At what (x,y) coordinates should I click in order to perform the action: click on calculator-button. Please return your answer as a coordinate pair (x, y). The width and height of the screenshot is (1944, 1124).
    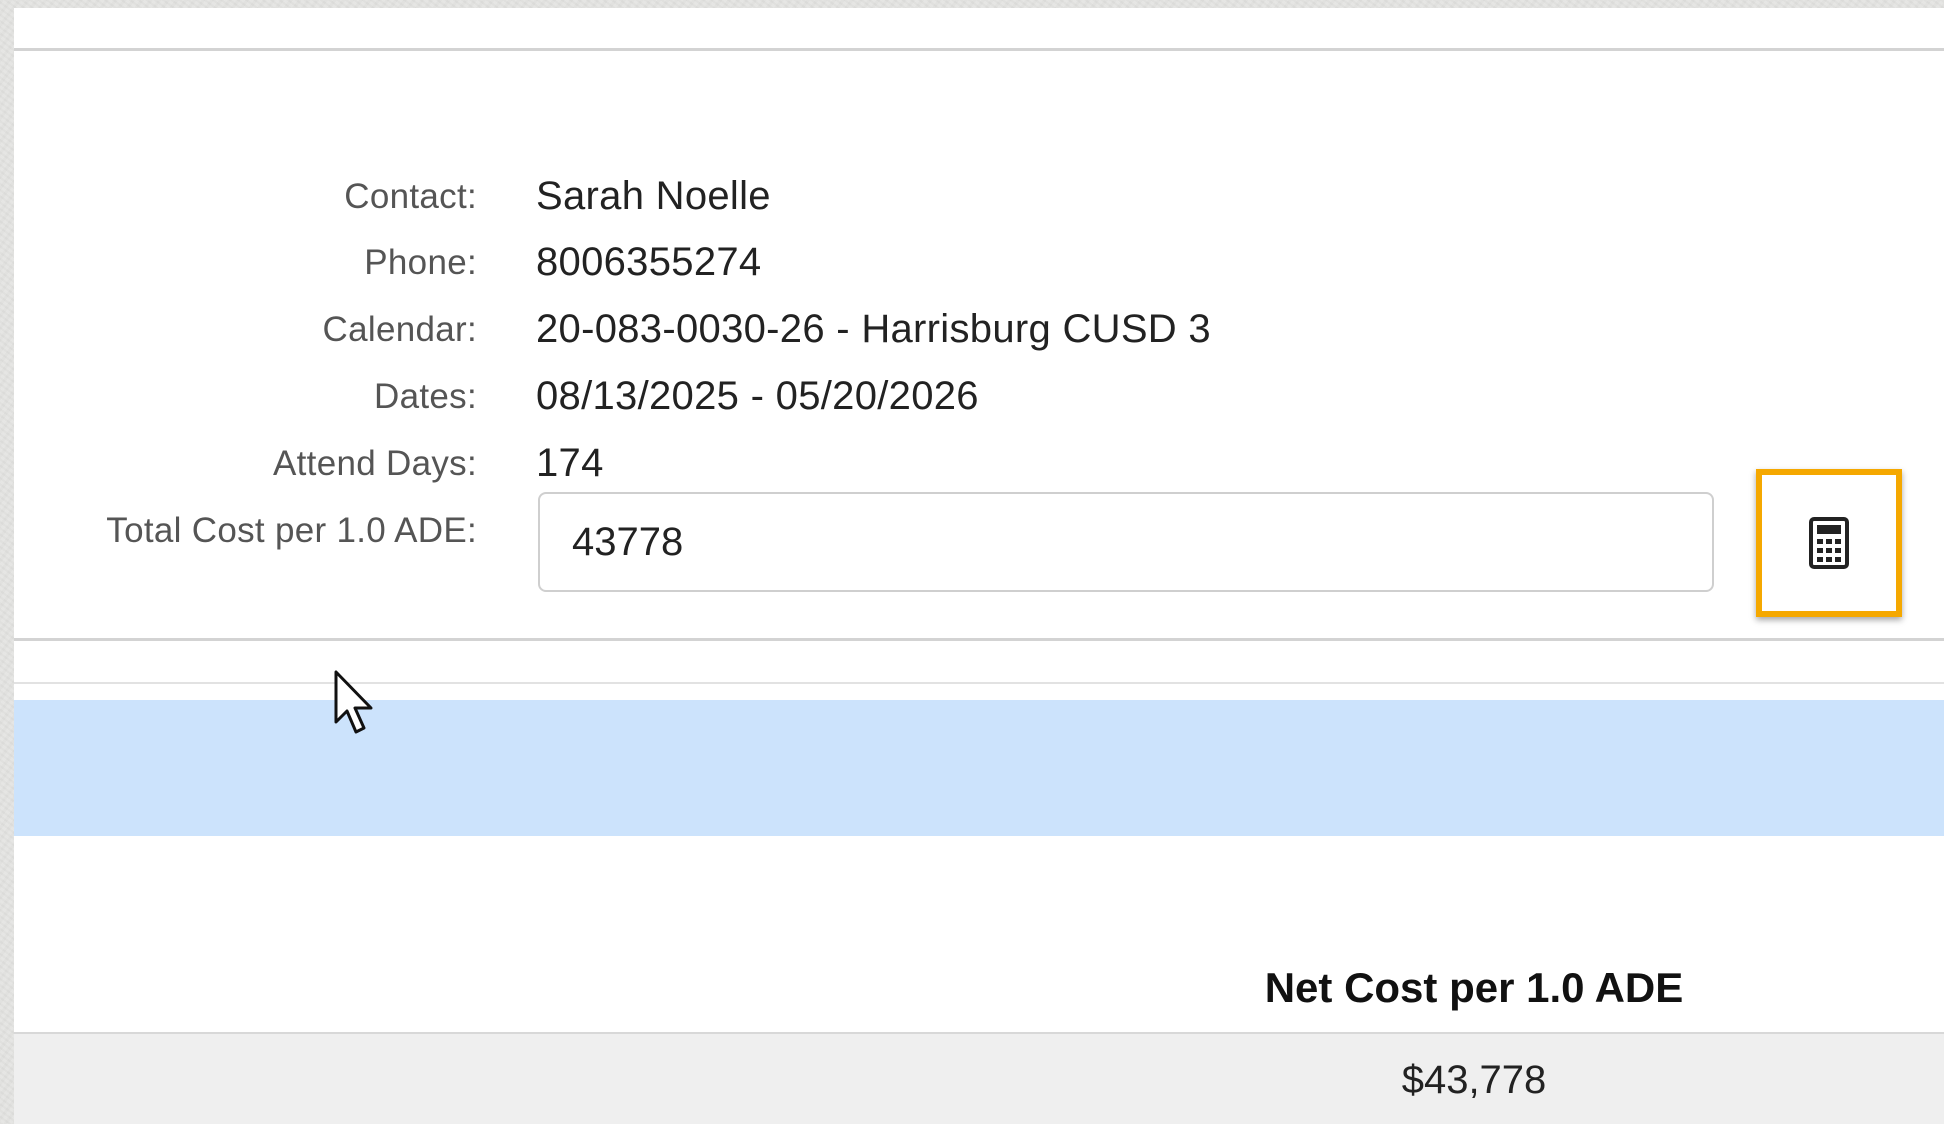
    Looking at the image, I should click on (1829, 543).